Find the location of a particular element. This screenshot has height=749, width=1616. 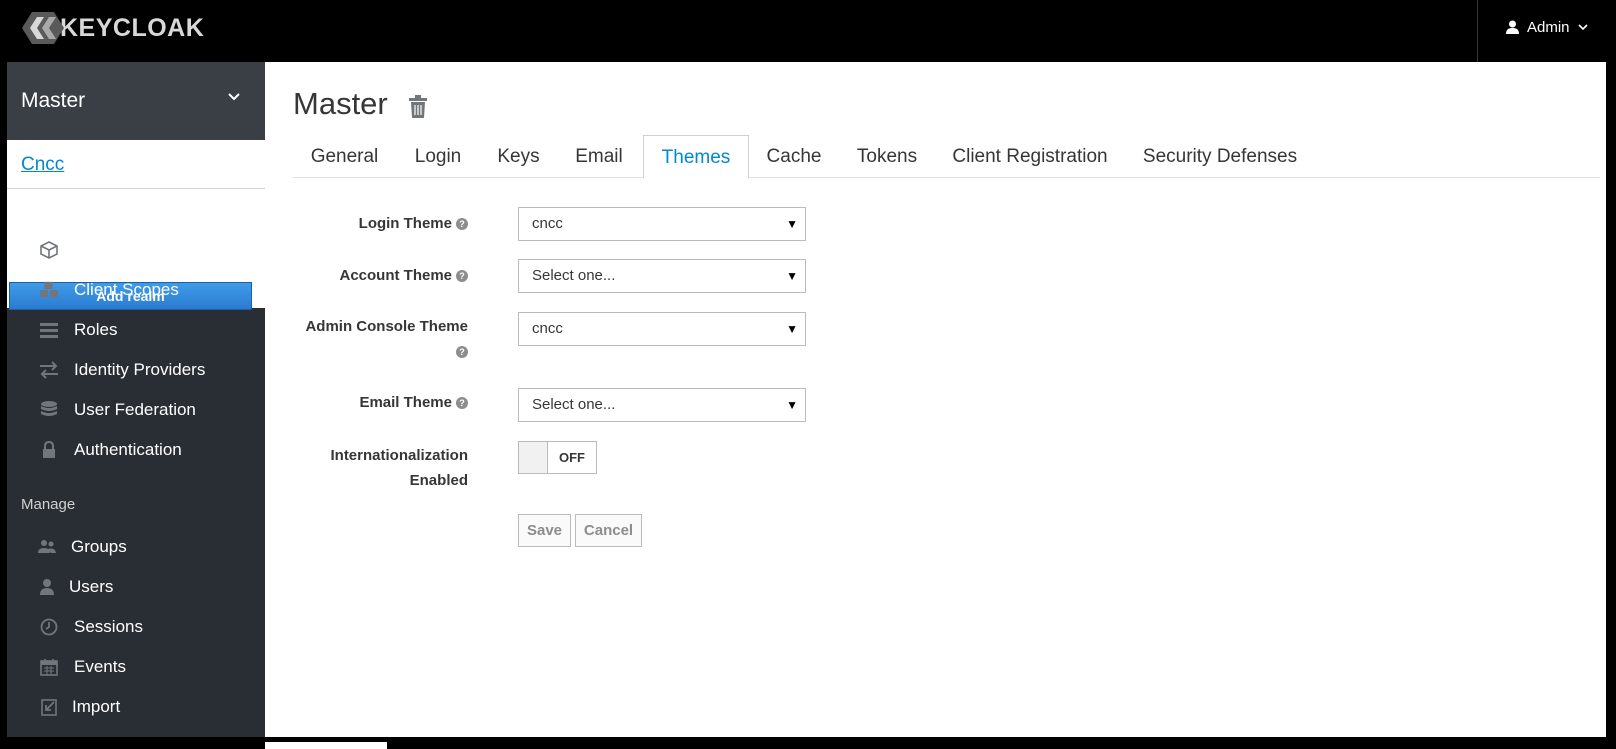

email-theme-label: Email Theme? is located at coordinates (388, 402).